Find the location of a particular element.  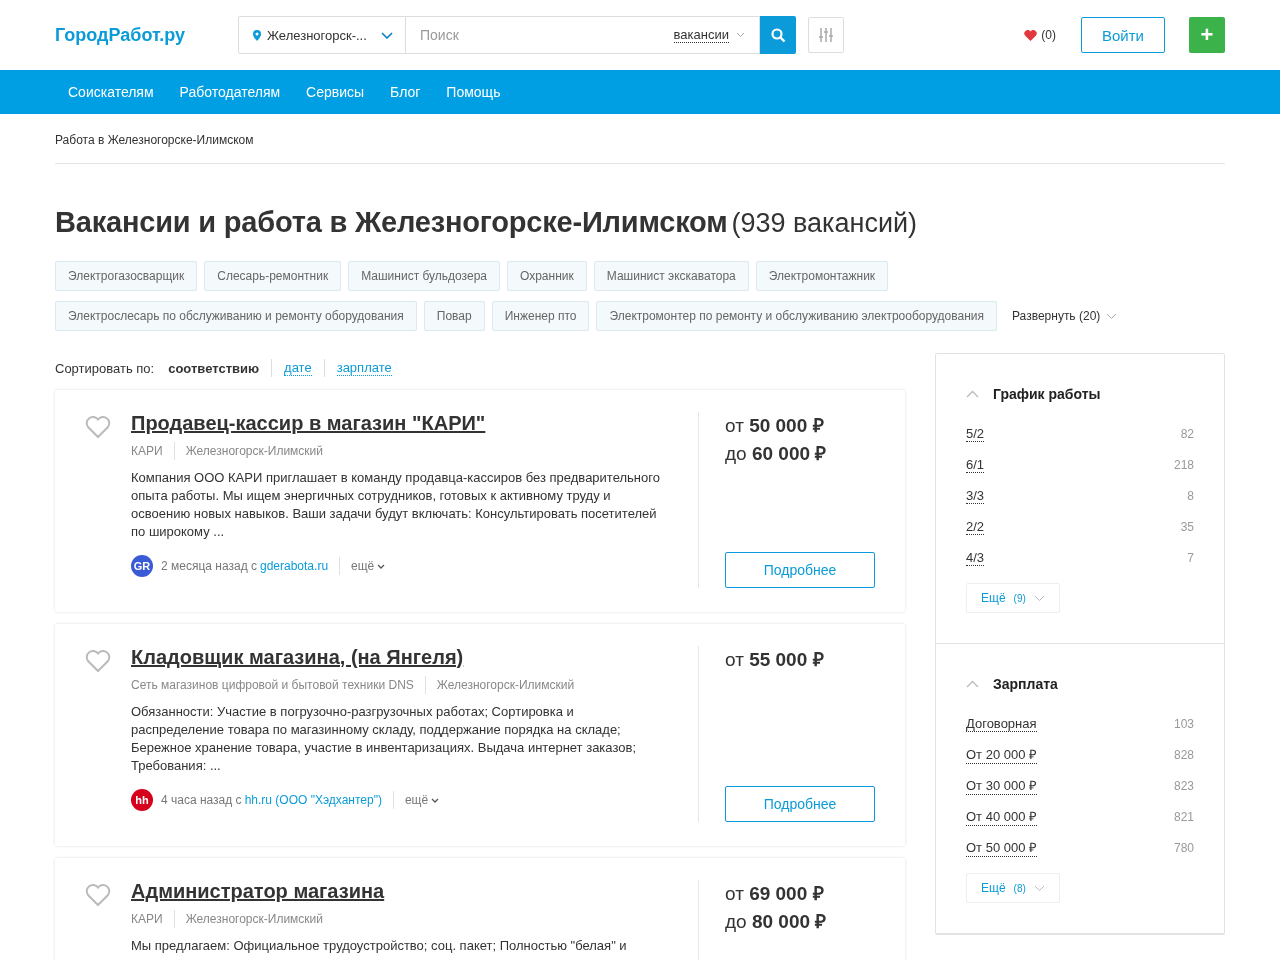

tag-chip: Электрослесарь по обслуживанию и ремонту оборудования is located at coordinates (236, 316).